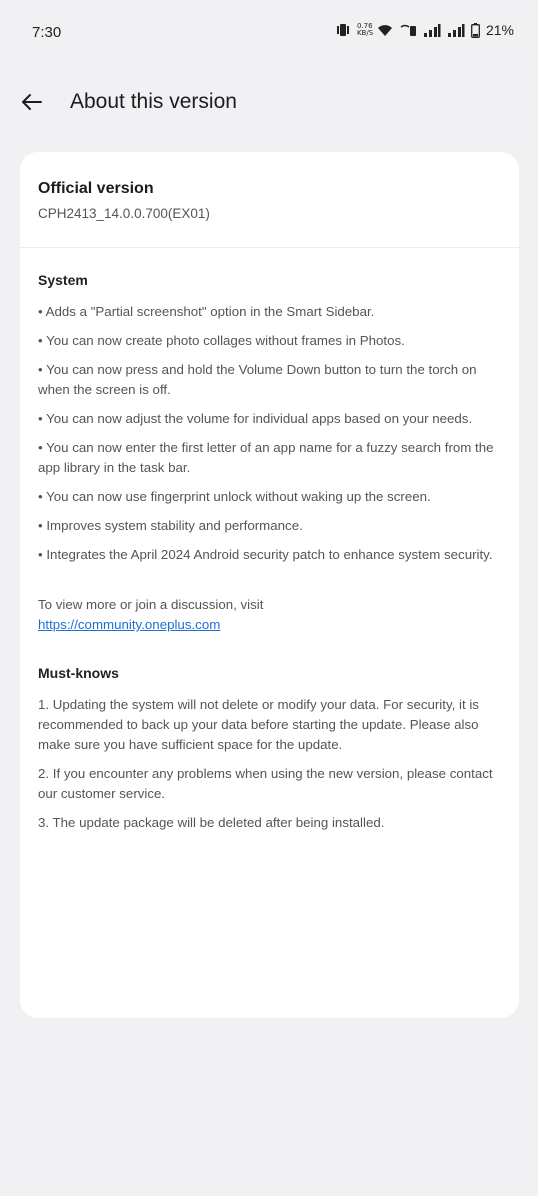 The height and width of the screenshot is (1196, 538). What do you see at coordinates (47, 32) in the screenshot?
I see `status-time: 7:30` at bounding box center [47, 32].